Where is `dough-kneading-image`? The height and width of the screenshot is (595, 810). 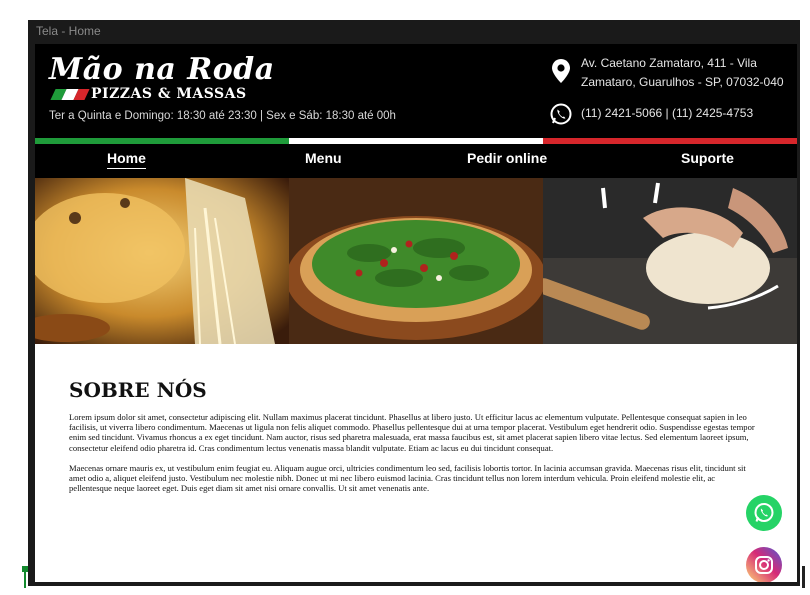
dough-kneading-image is located at coordinates (670, 261).